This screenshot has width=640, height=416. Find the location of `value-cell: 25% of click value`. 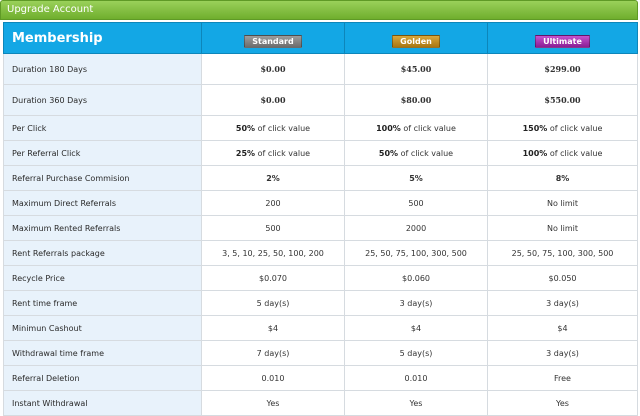

value-cell: 25% of click value is located at coordinates (273, 153).